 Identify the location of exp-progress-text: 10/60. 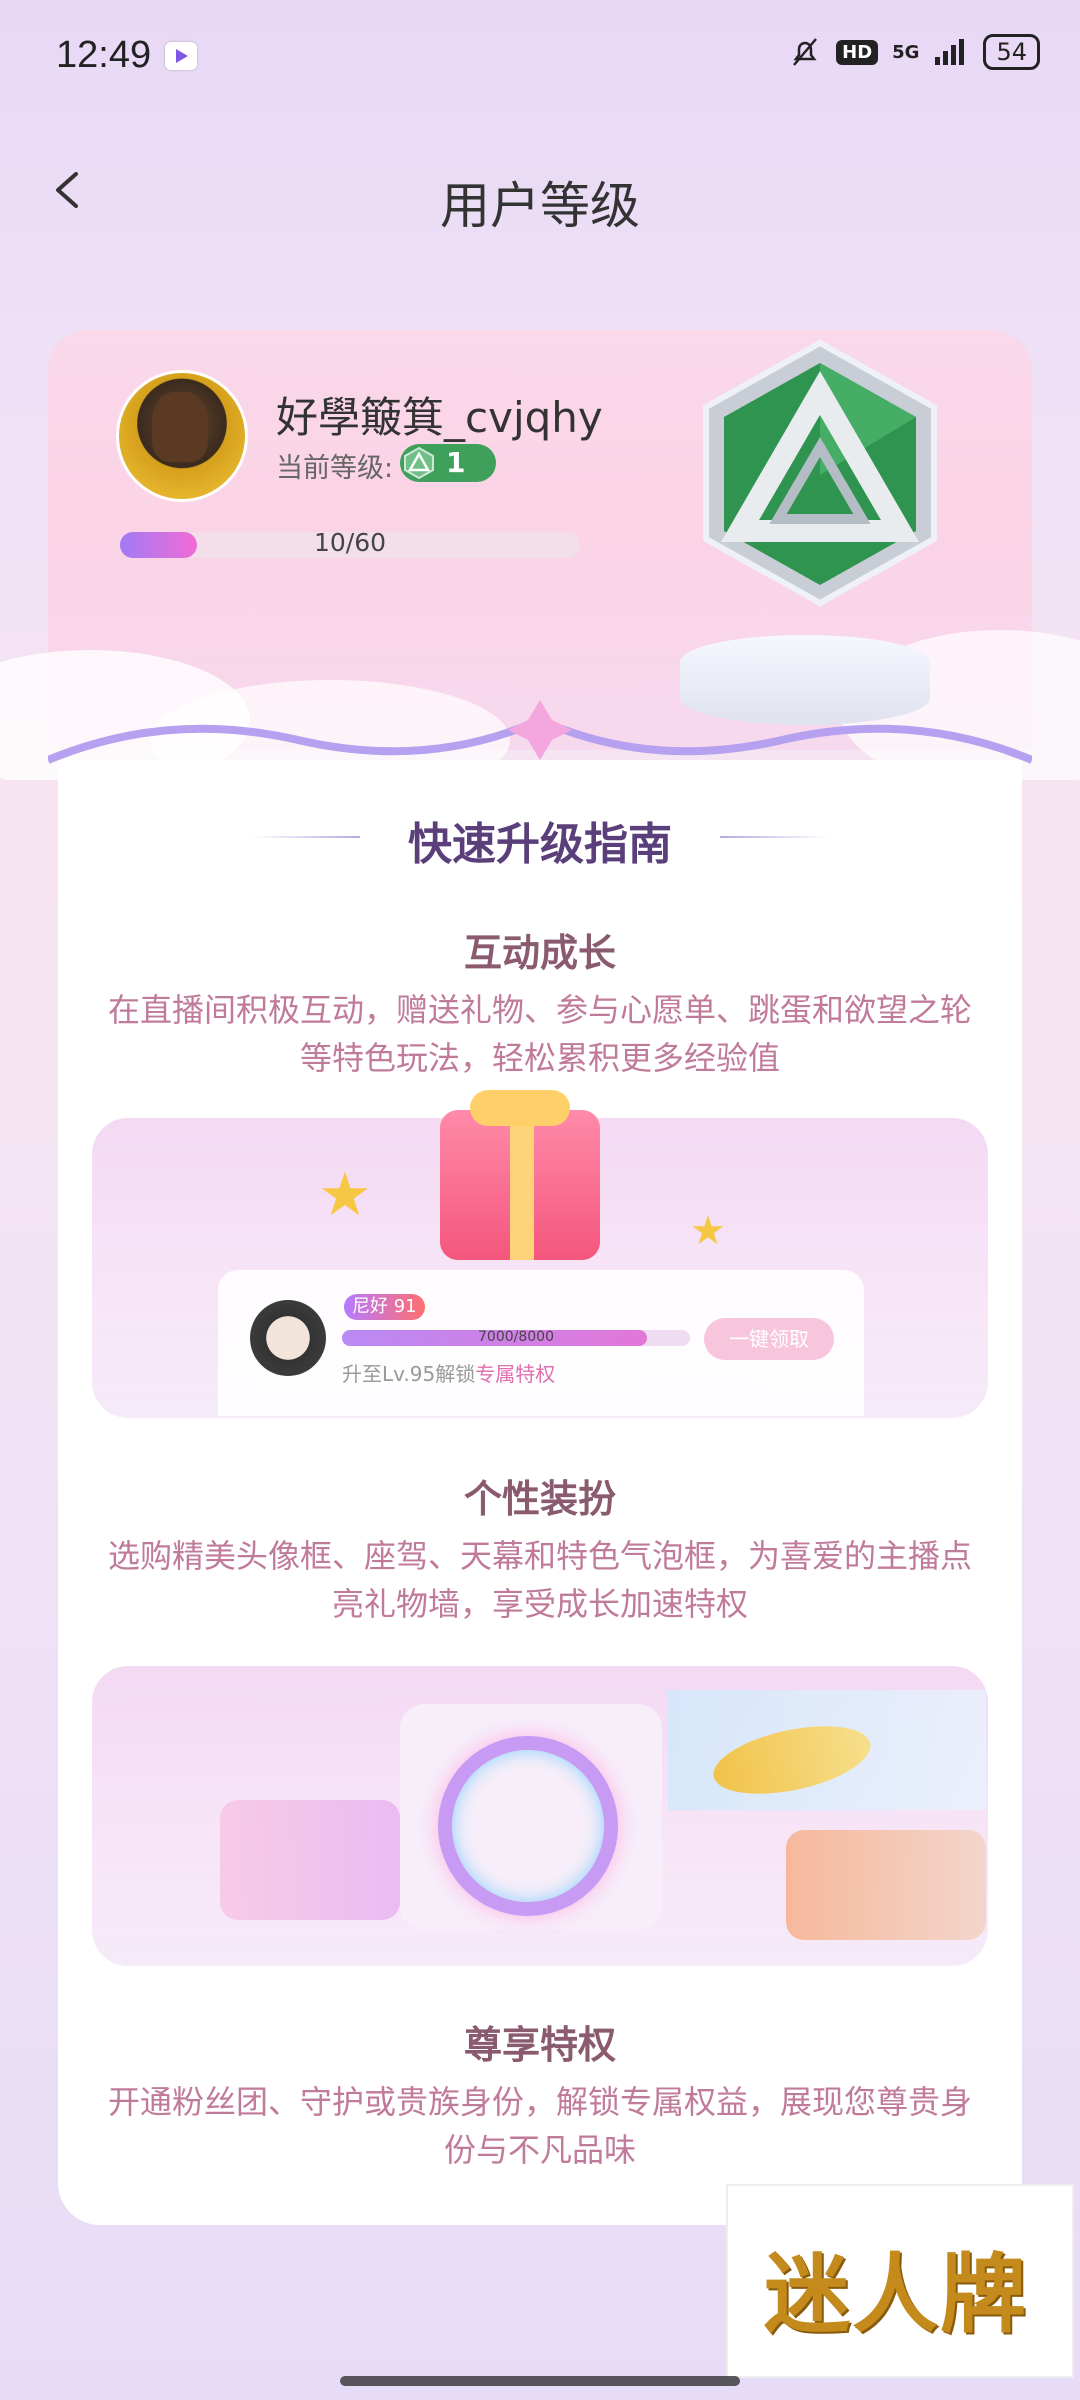
(350, 542).